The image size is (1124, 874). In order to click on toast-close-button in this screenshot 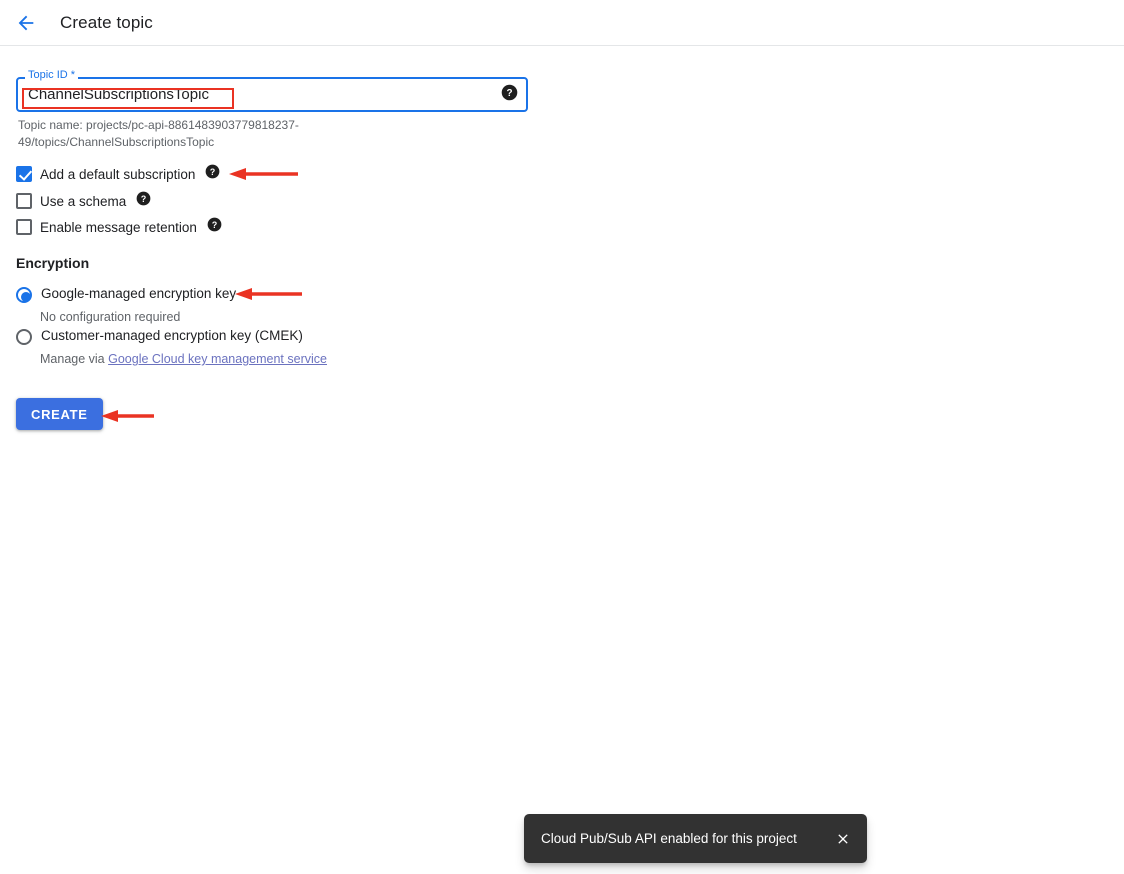, I will do `click(843, 839)`.